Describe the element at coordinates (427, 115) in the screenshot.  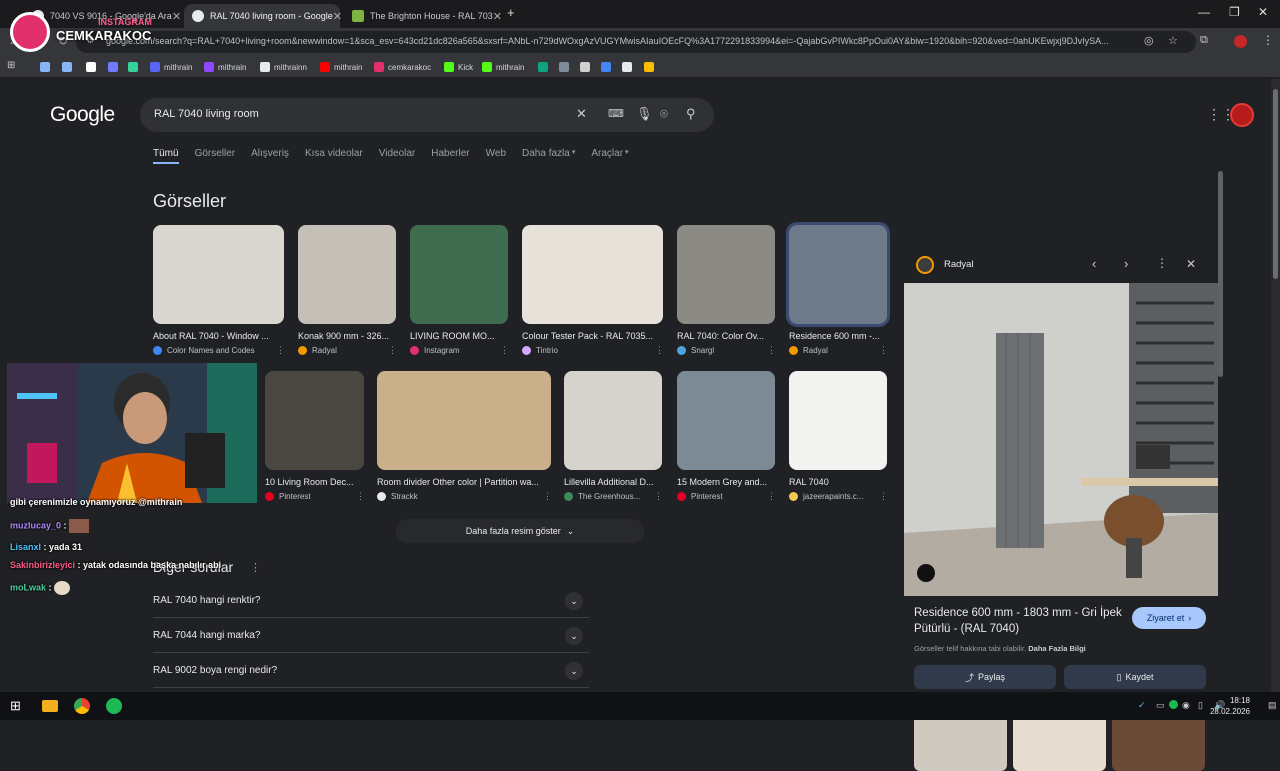
I see `search-box: RAL 7040 living room ✕ ⌨ 🎙 ⌾ ⚲` at that location.